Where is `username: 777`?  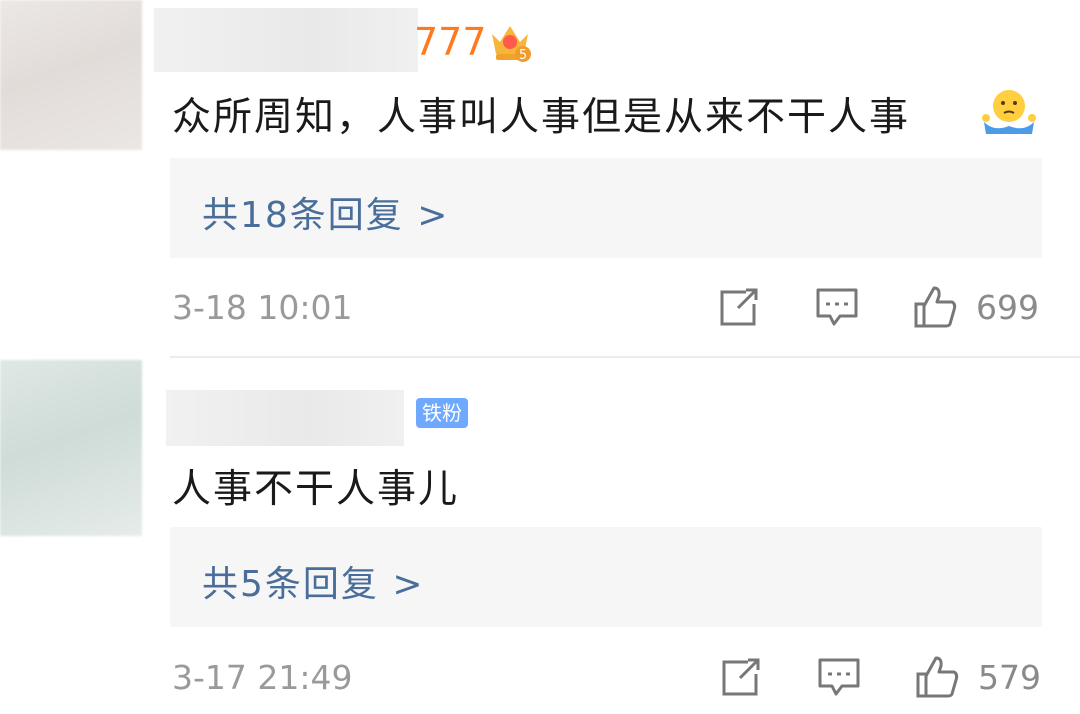
username: 777 is located at coordinates (450, 42).